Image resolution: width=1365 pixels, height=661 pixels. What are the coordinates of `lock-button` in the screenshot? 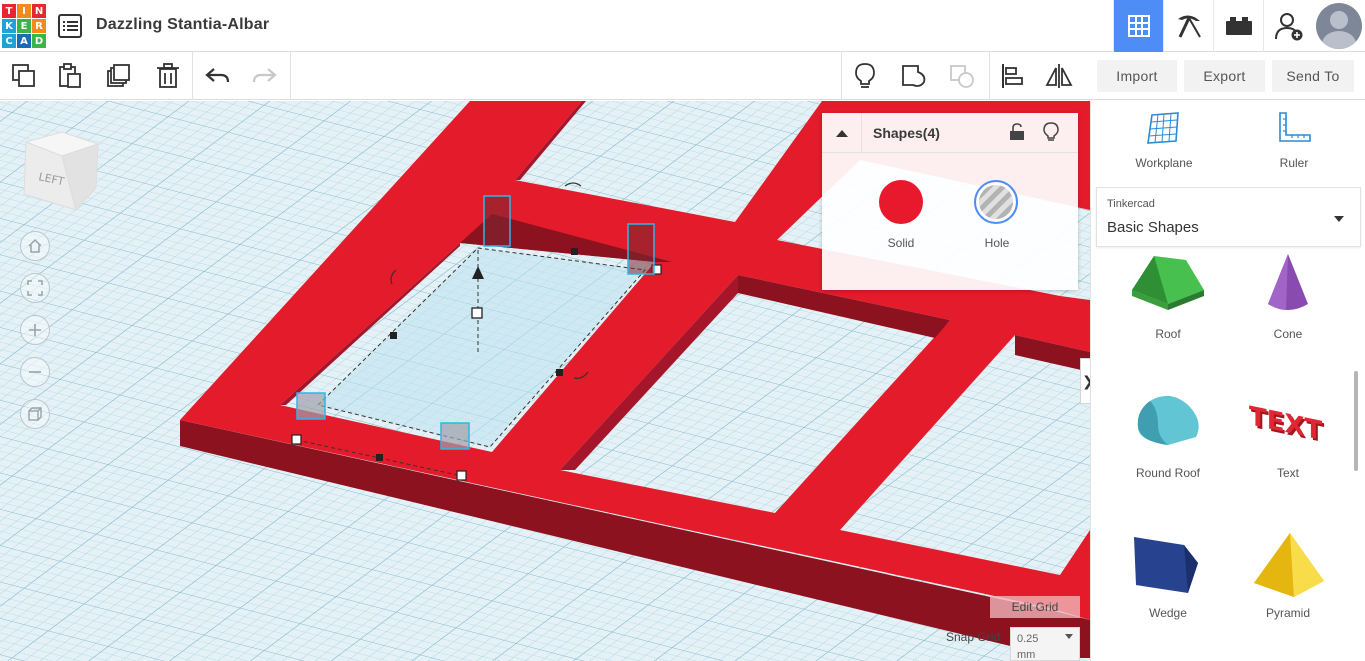 It's located at (1017, 134).